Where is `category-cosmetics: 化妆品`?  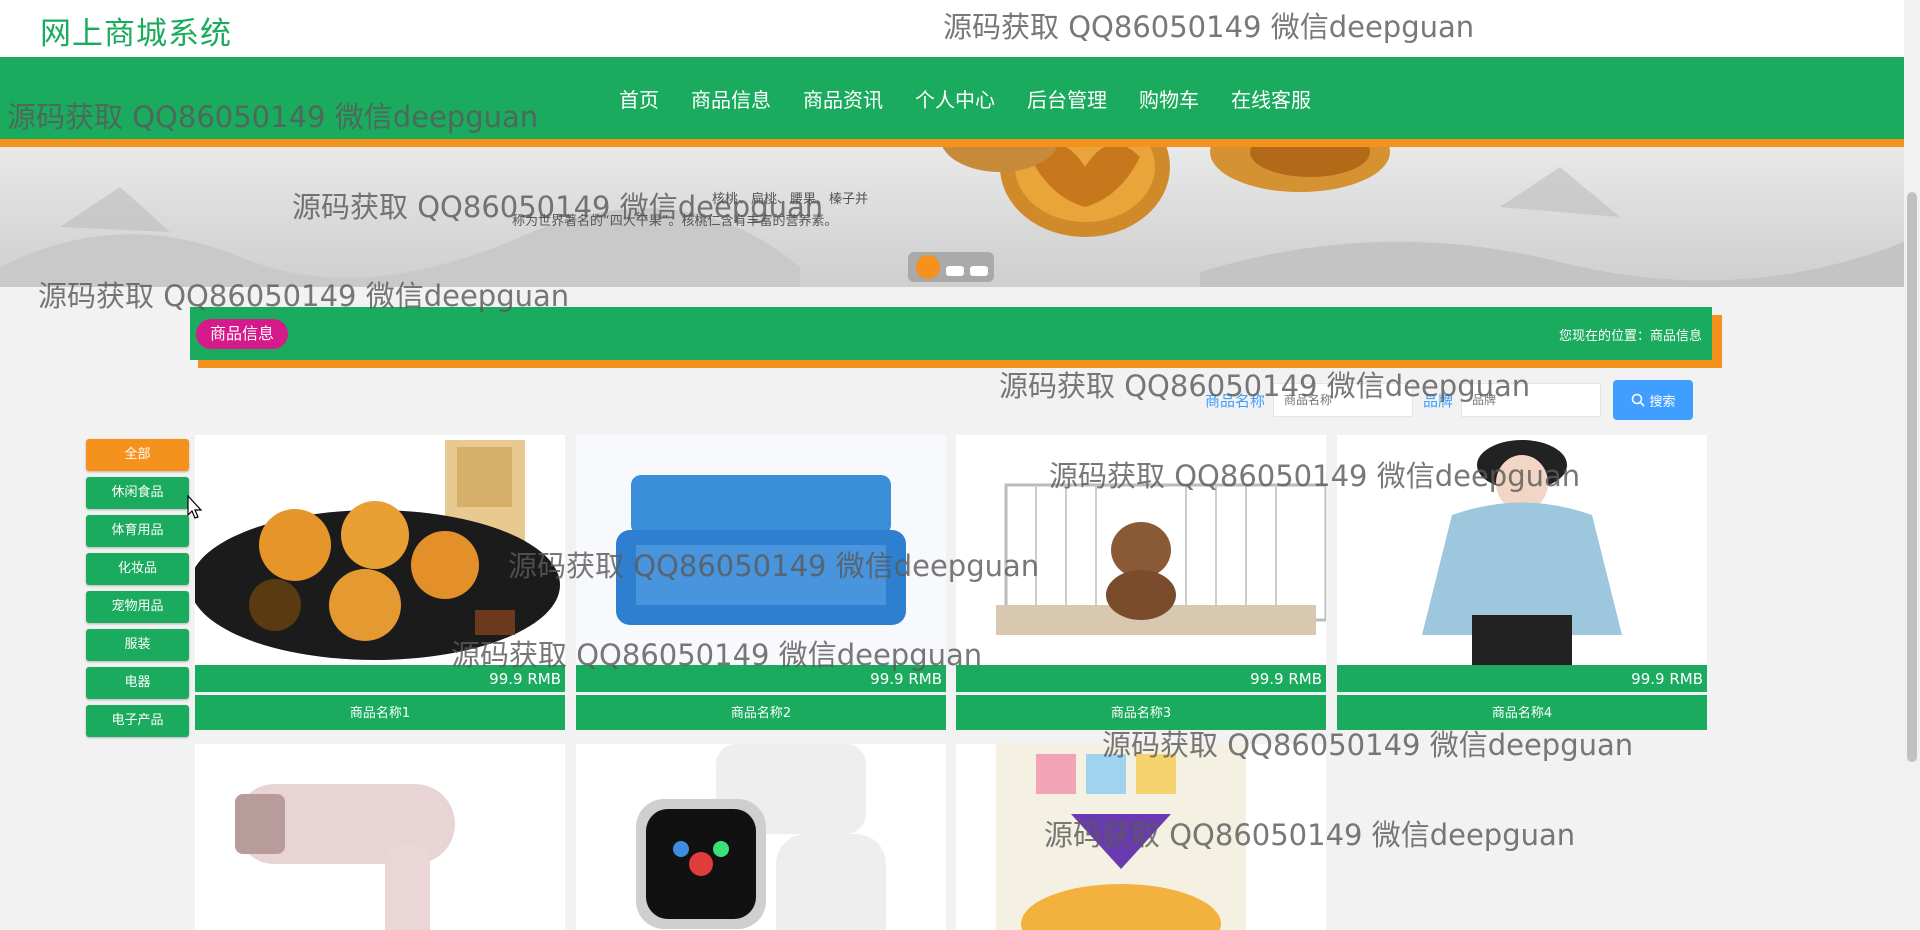 category-cosmetics: 化妆品 is located at coordinates (137, 569).